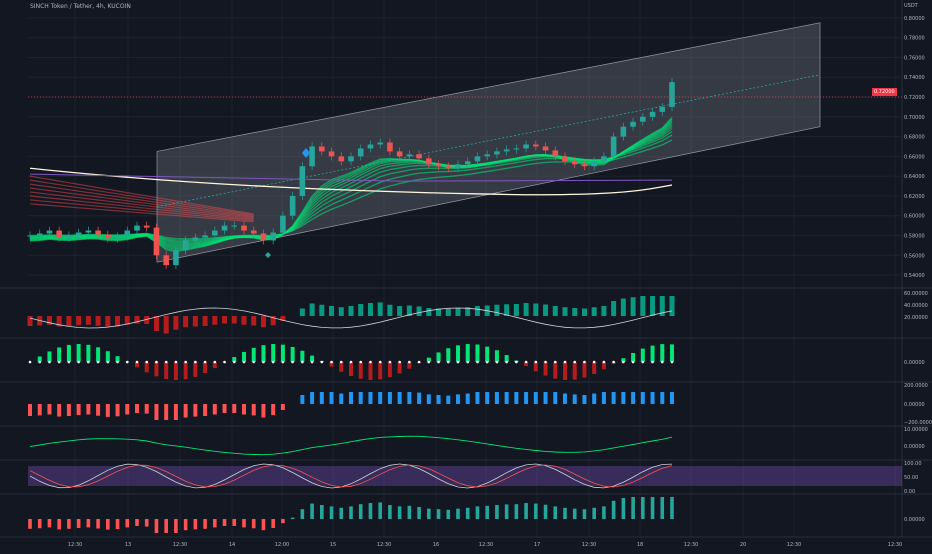  I want to click on y-tick-label: 0.56000, so click(914, 256).